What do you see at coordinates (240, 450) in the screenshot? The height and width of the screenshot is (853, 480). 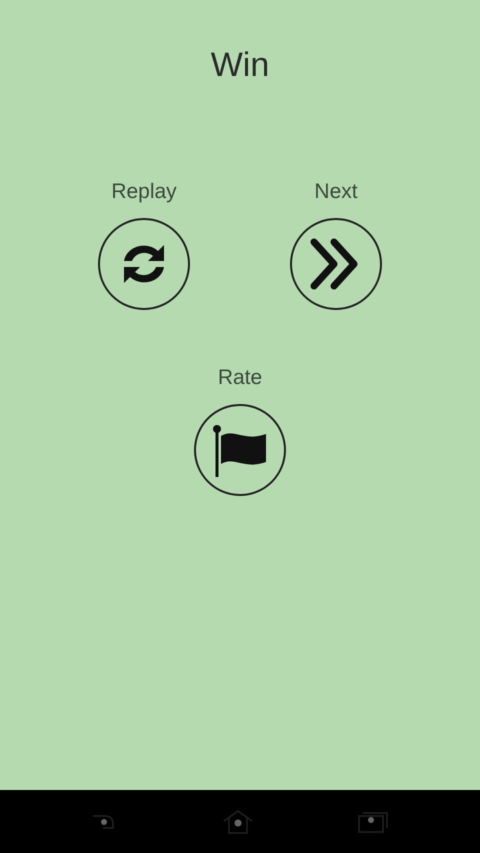 I see `rate-button` at bounding box center [240, 450].